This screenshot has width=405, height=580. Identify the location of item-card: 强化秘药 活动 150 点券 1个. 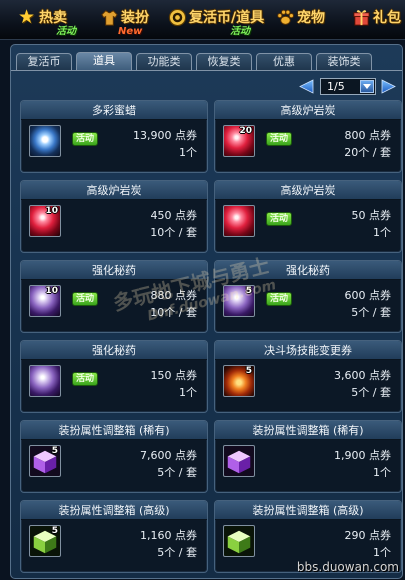
(114, 376).